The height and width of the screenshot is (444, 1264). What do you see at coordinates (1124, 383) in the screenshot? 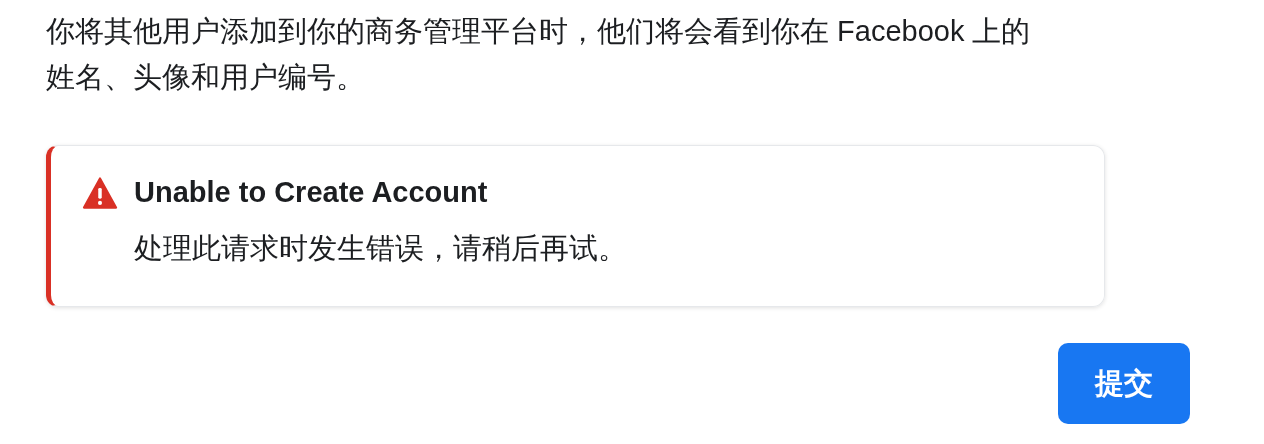
I see `submit-button: 提交` at bounding box center [1124, 383].